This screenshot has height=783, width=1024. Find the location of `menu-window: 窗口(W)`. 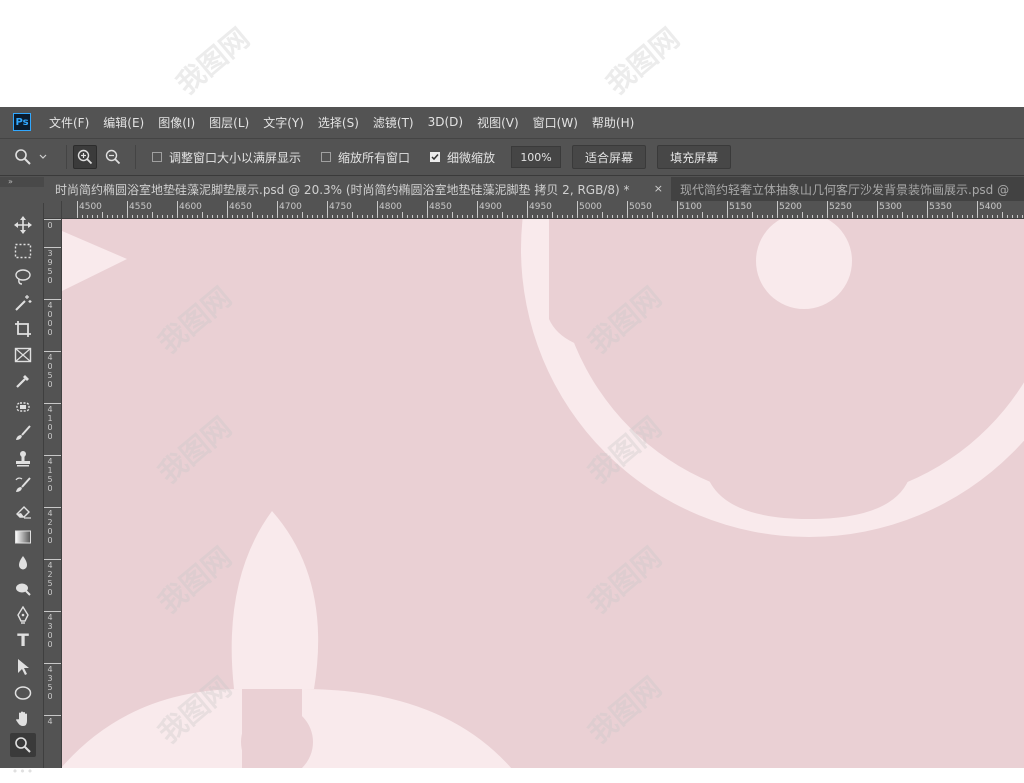

menu-window: 窗口(W) is located at coordinates (555, 122).